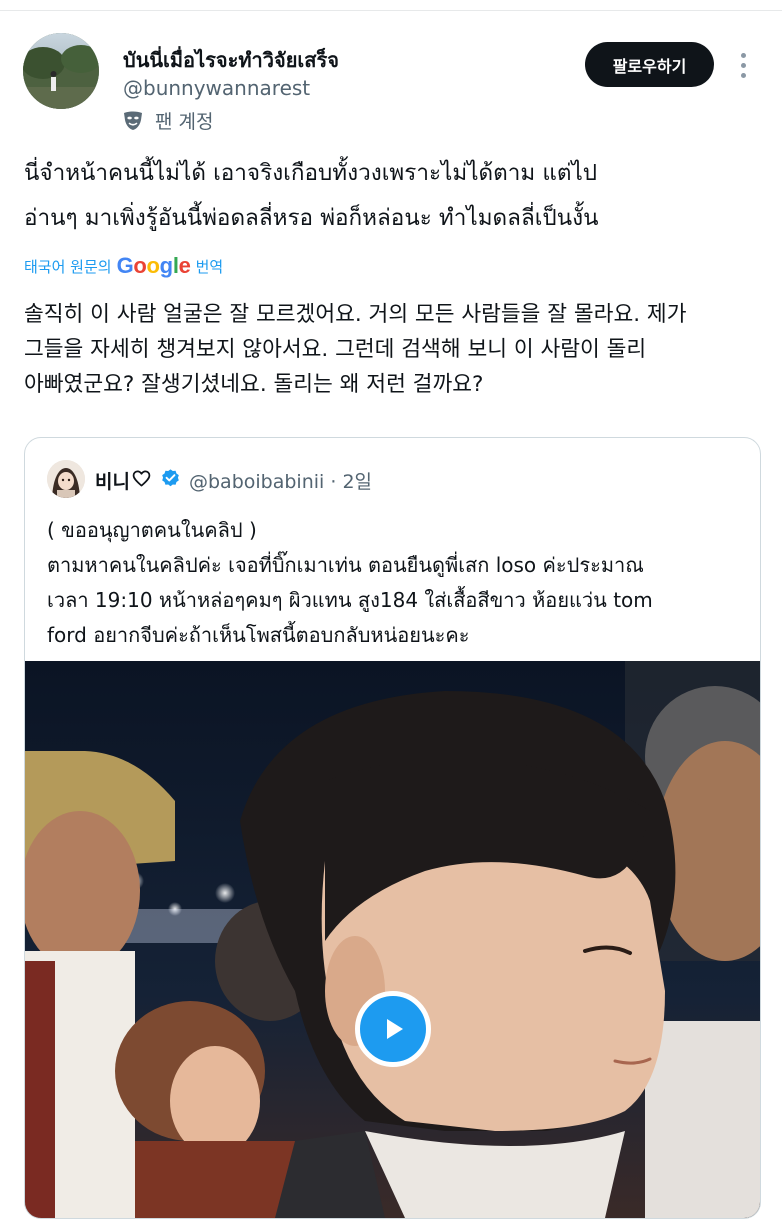 Image resolution: width=782 pixels, height=1219 pixels. I want to click on fan-account-badge: 팬 계정, so click(167, 120).